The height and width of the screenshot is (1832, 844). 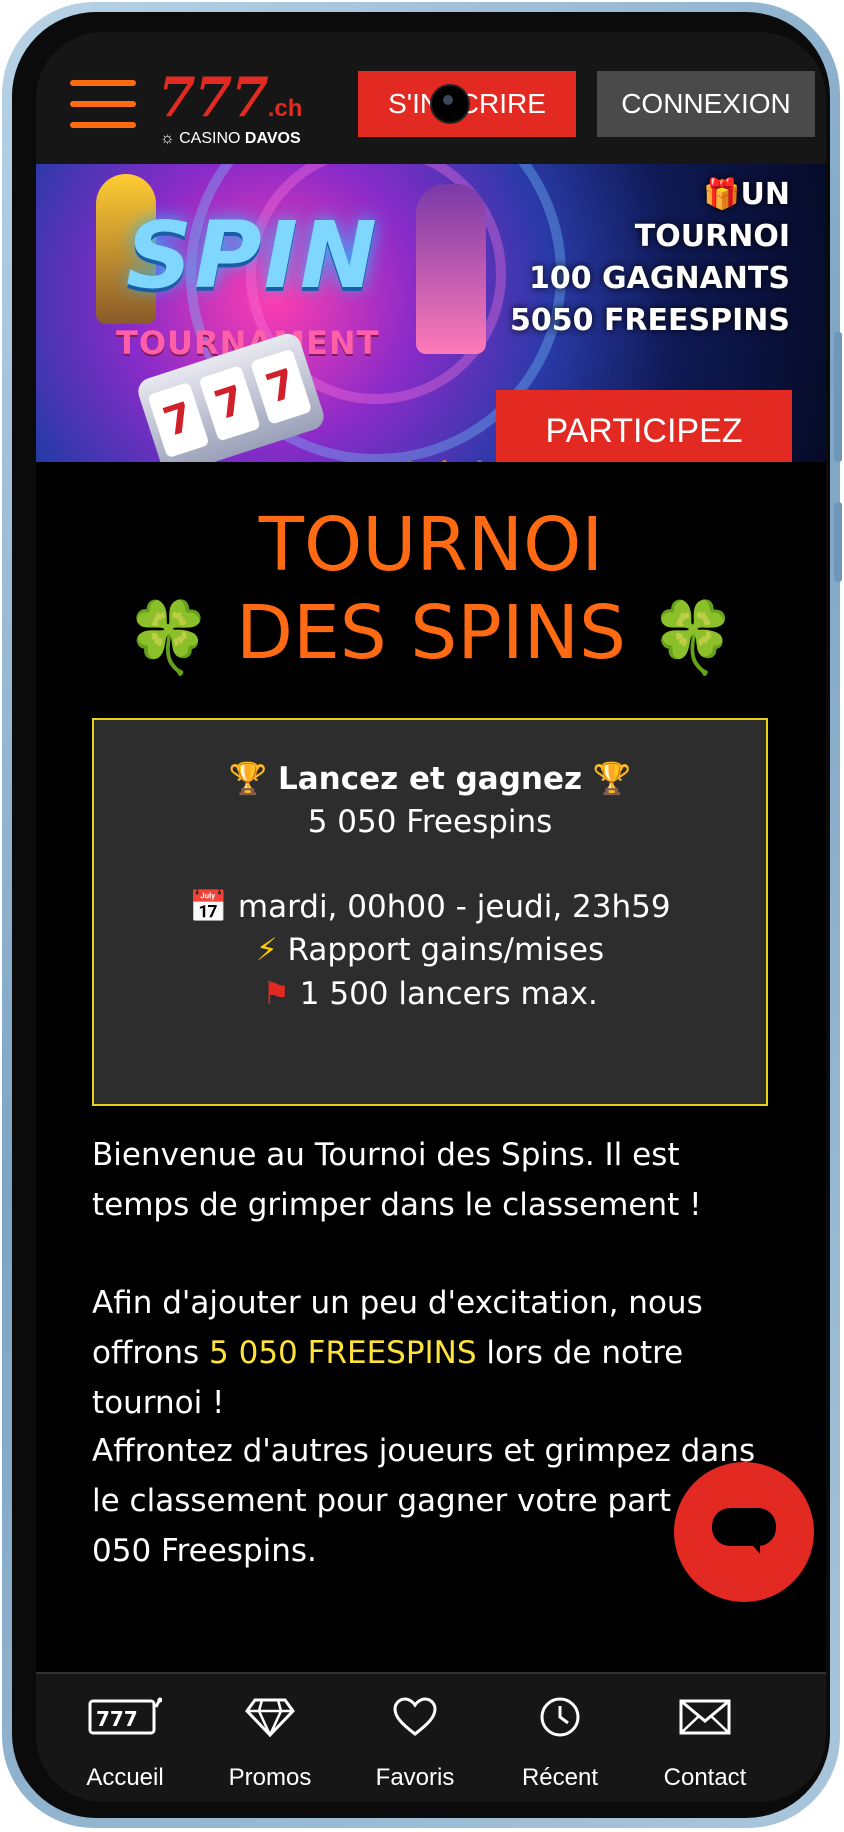 What do you see at coordinates (838, 397) in the screenshot?
I see `volume-button` at bounding box center [838, 397].